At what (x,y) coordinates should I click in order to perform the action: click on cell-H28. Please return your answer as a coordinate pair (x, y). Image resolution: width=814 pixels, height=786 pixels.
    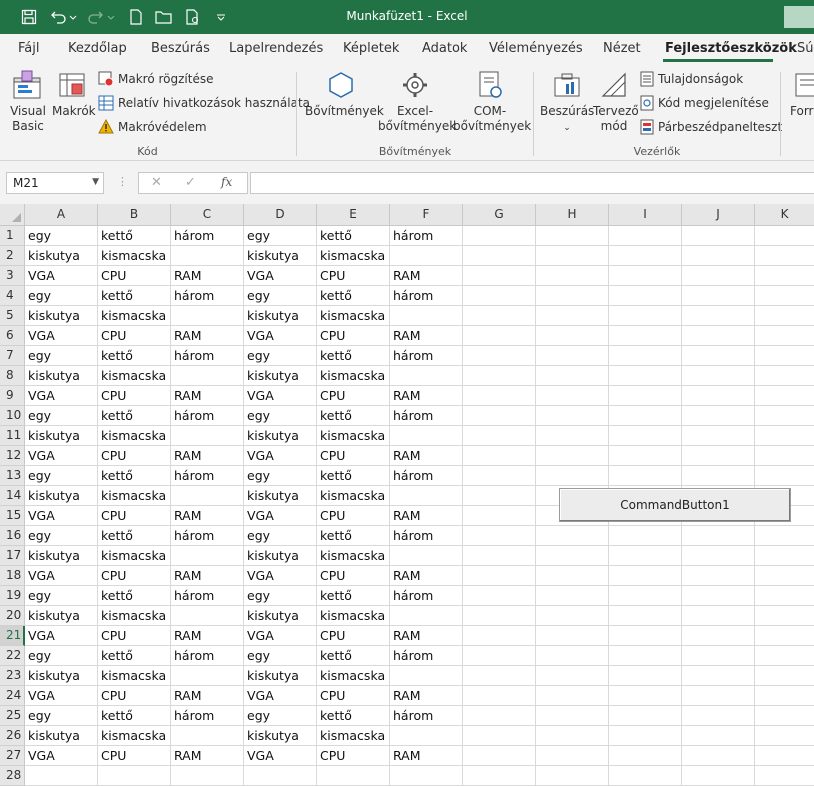
    Looking at the image, I should click on (572, 776).